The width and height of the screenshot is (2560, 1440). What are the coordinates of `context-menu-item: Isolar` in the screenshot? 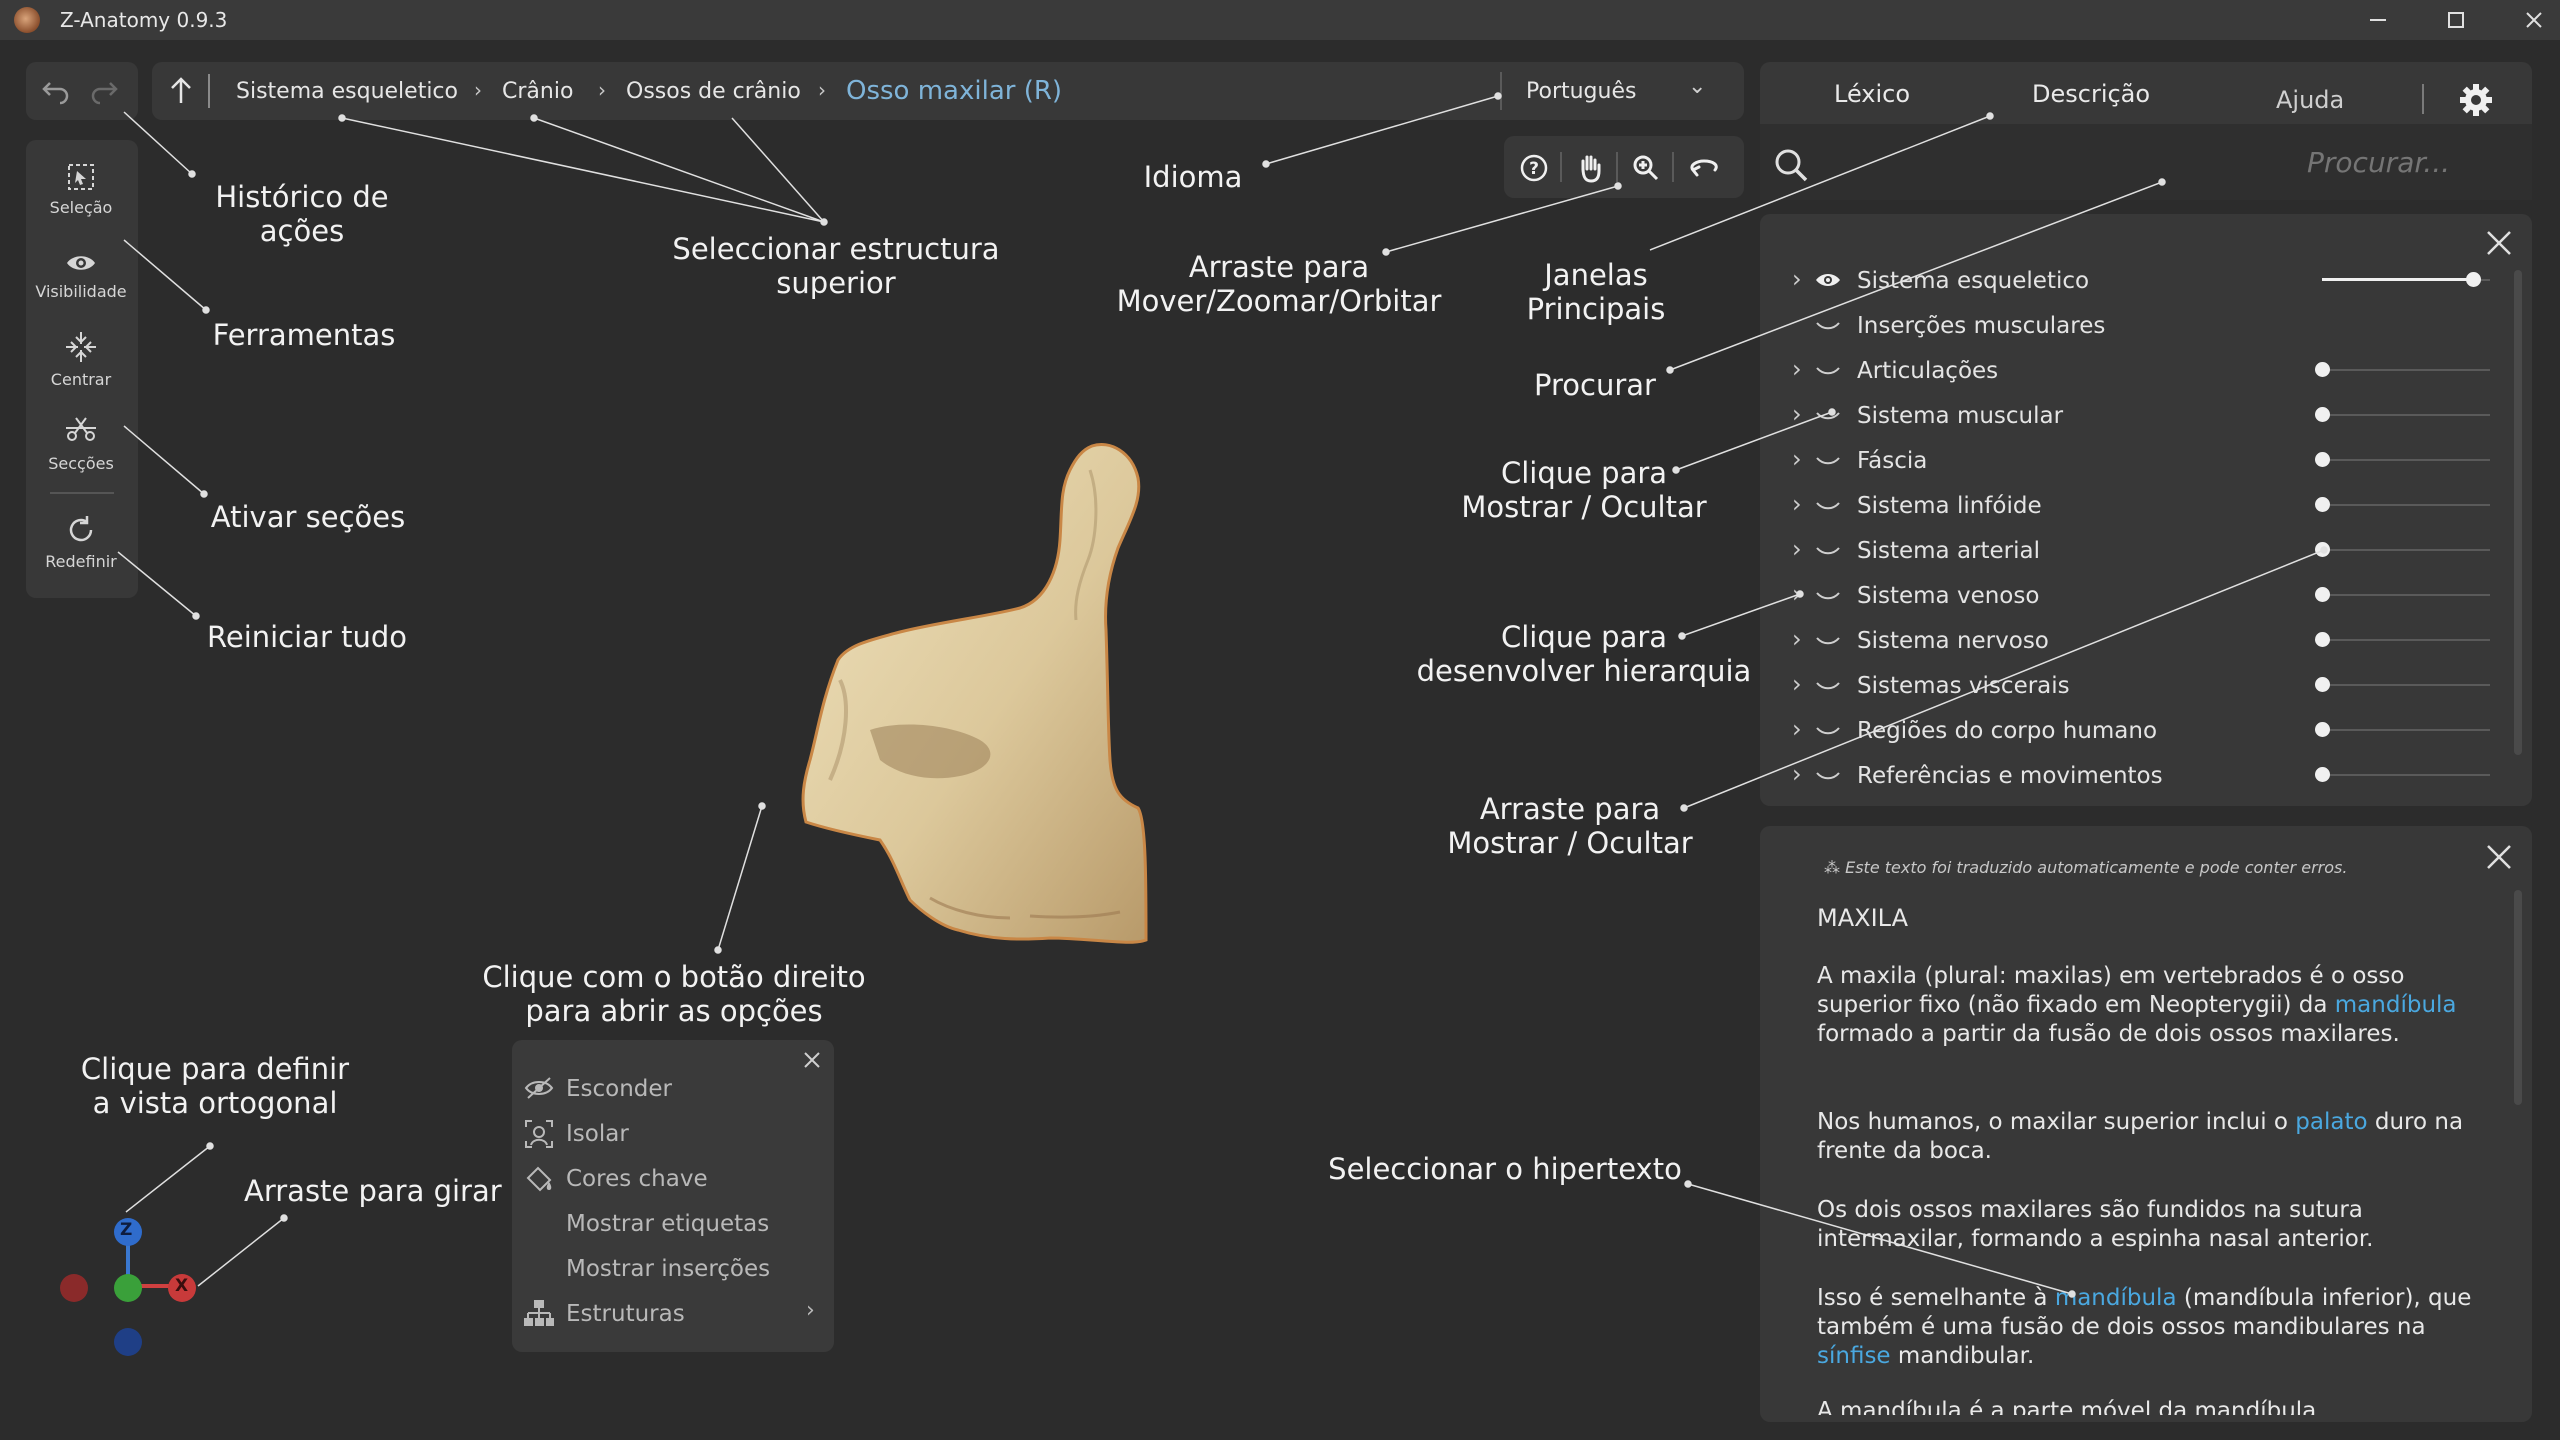 It's located at (597, 1134).